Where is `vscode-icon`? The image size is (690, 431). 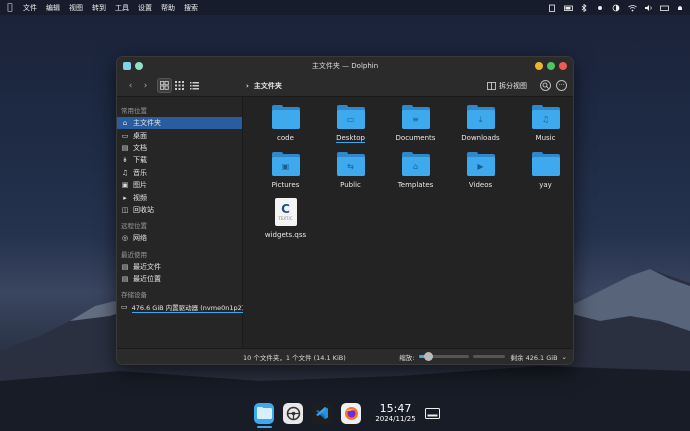
vscode-icon is located at coordinates (322, 413).